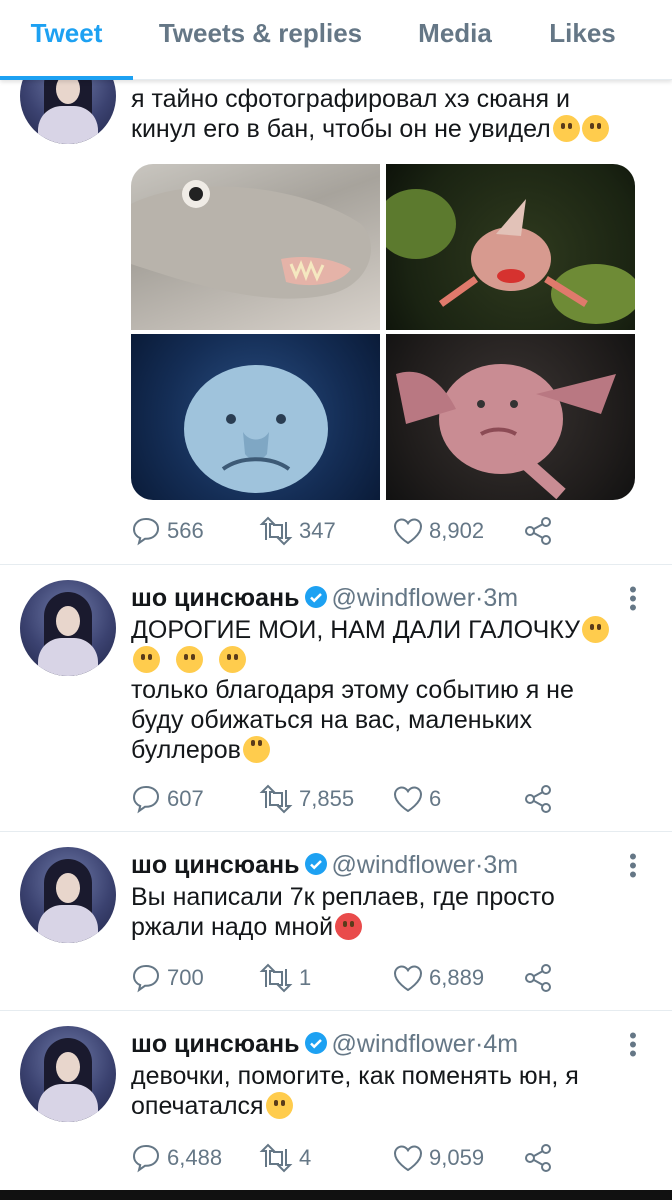 This screenshot has height=1200, width=672. Describe the element at coordinates (167, 978) in the screenshot. I see `reply-button: 700` at that location.